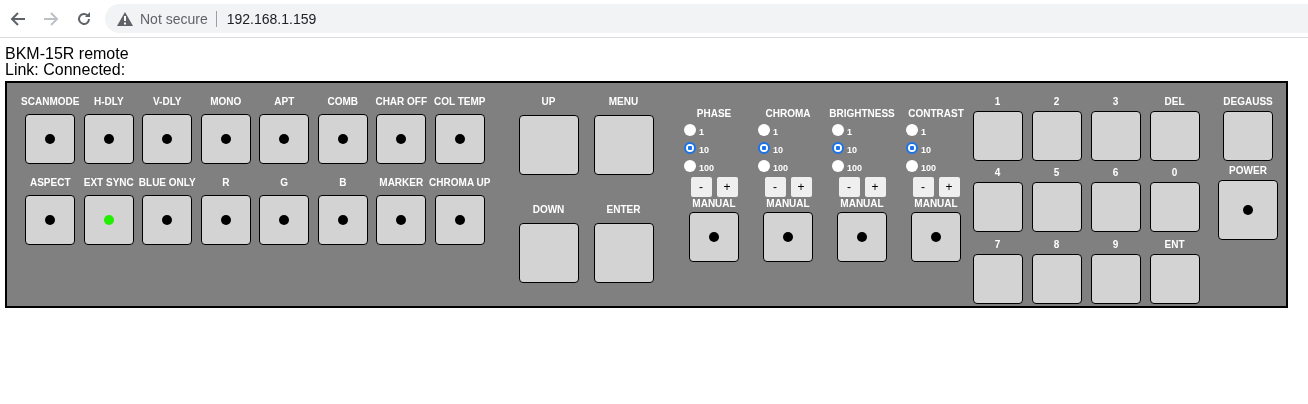  I want to click on address-bar: Not secure 192.168.1.159, so click(706, 18).